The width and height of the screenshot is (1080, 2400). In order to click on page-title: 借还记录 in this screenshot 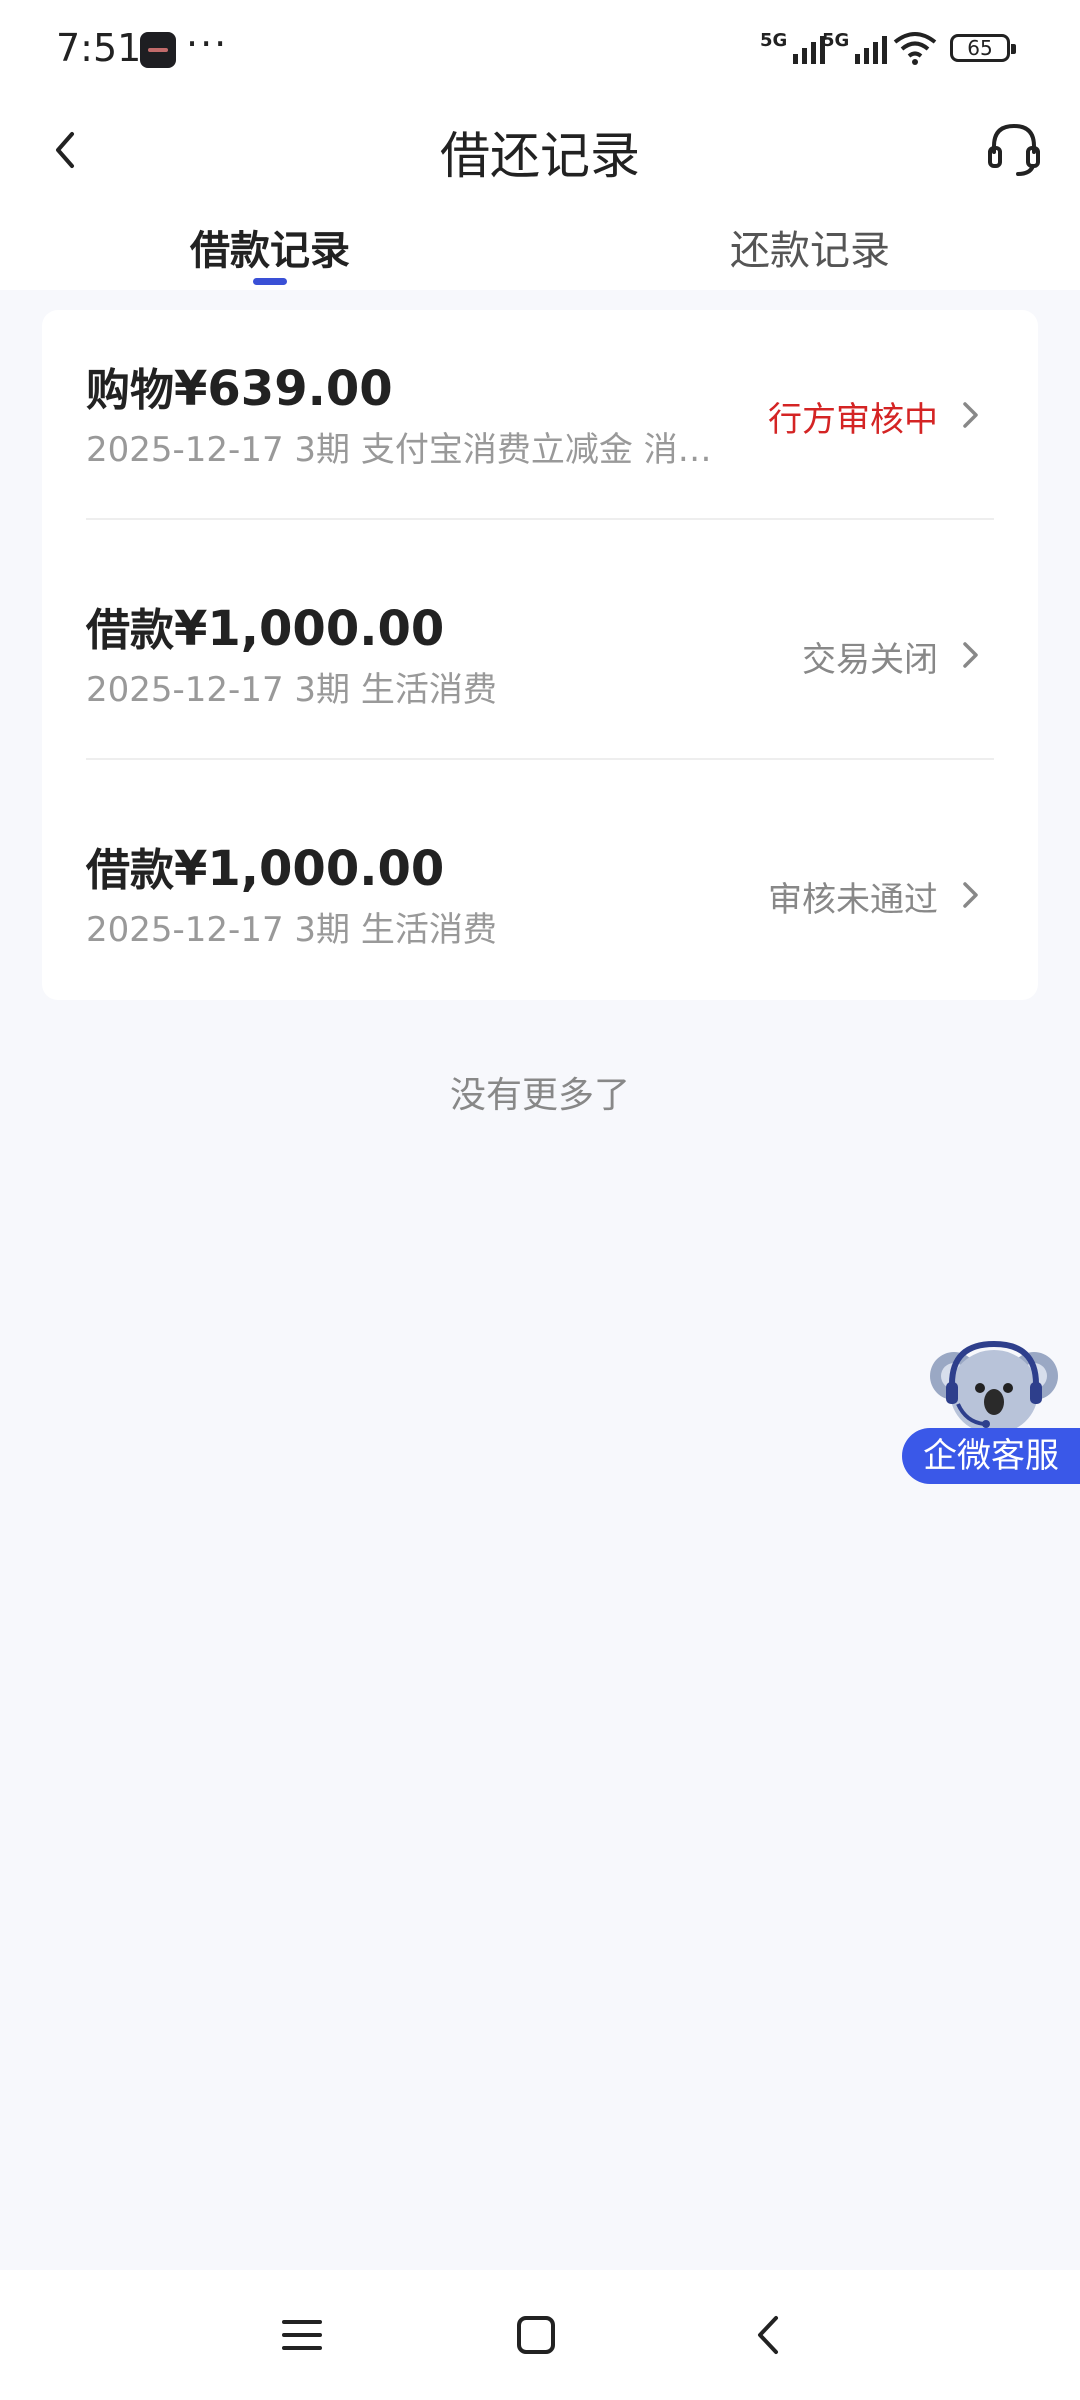, I will do `click(540, 156)`.